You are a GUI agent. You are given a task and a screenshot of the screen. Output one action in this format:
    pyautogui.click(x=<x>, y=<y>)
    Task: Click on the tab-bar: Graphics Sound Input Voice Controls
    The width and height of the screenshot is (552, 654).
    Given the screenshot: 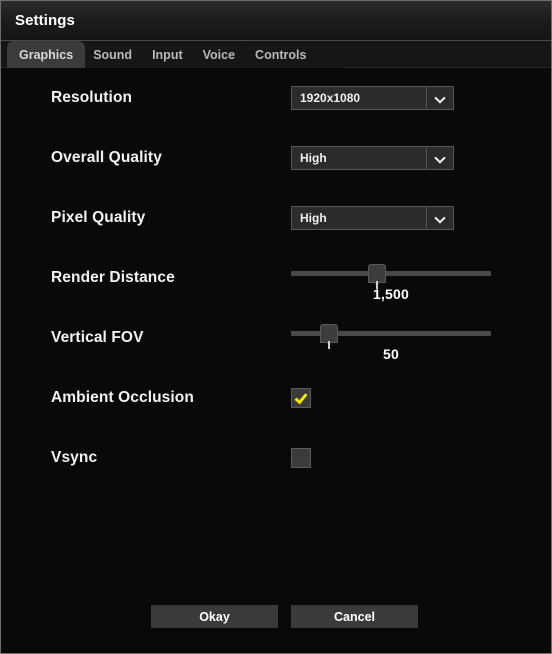 What is the action you would take?
    pyautogui.click(x=276, y=54)
    